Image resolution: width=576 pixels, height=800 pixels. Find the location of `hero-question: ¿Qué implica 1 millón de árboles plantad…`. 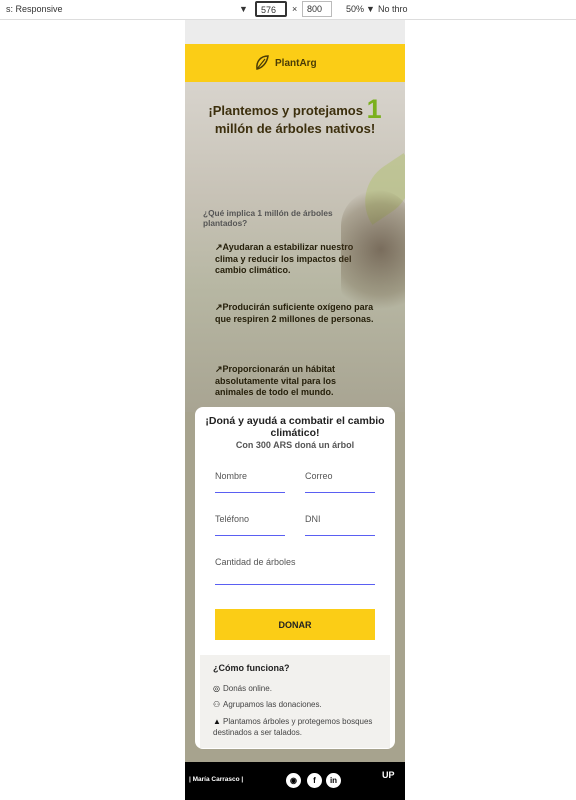

hero-question: ¿Qué implica 1 millón de árboles plantad… is located at coordinates (268, 218).